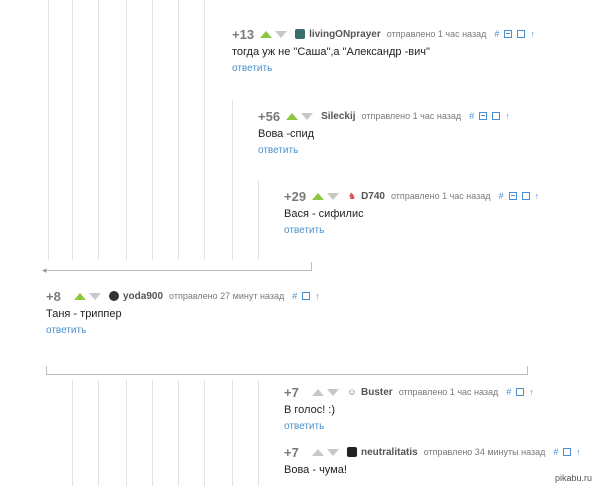  Describe the element at coordinates (295, 196) in the screenshot. I see `comment-rating: +29` at that location.